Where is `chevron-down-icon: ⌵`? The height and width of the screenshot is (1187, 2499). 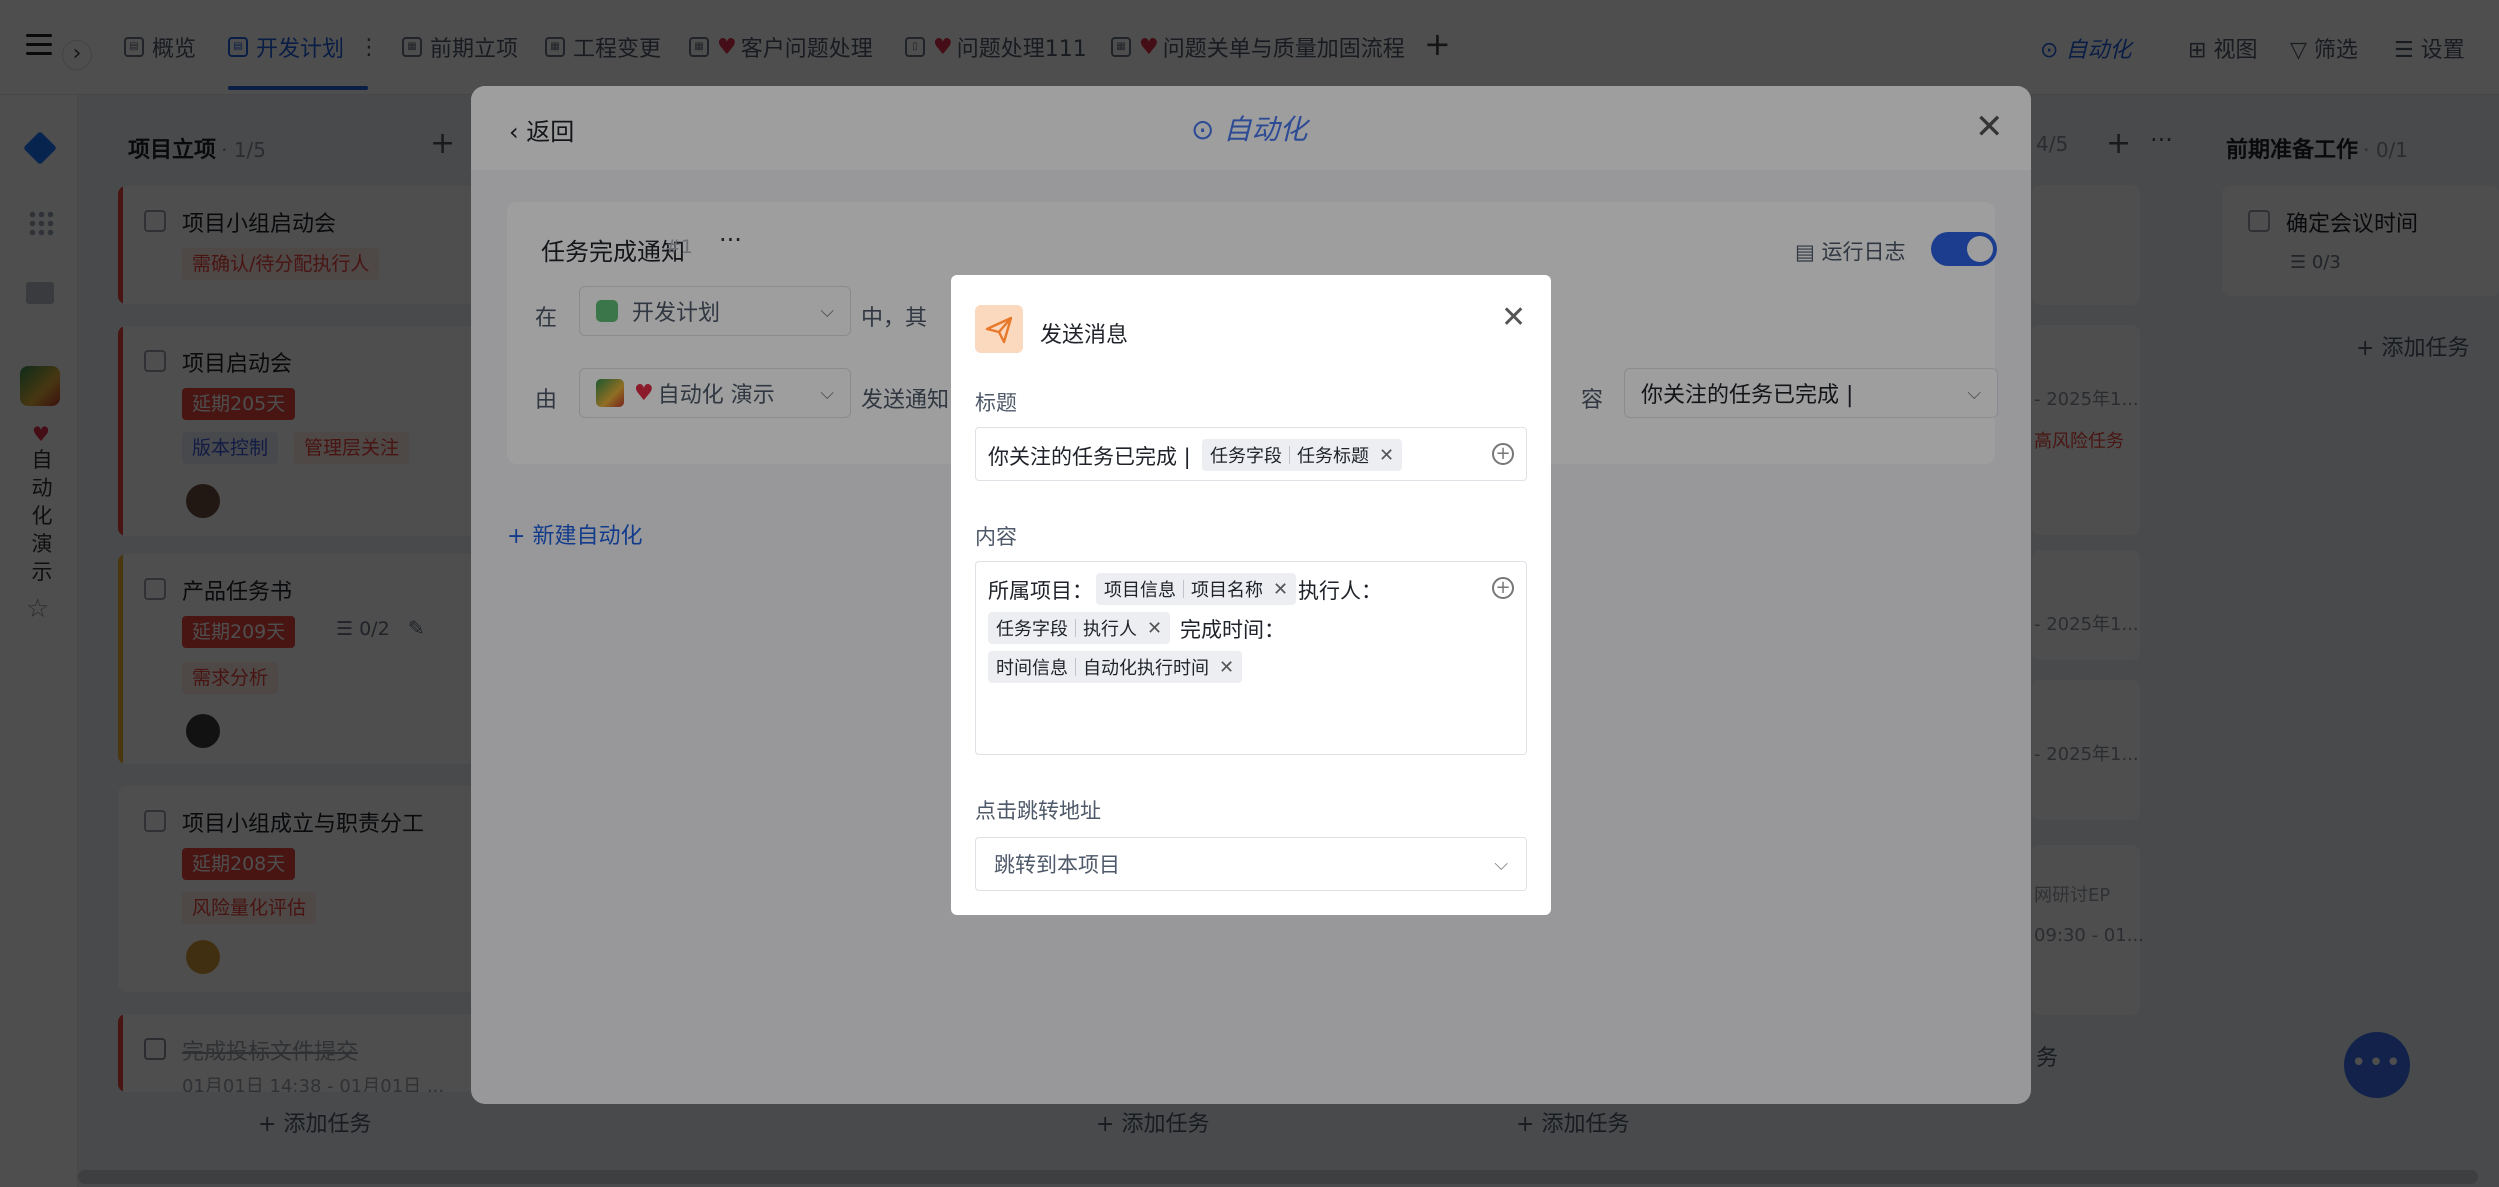 chevron-down-icon: ⌵ is located at coordinates (1501, 864).